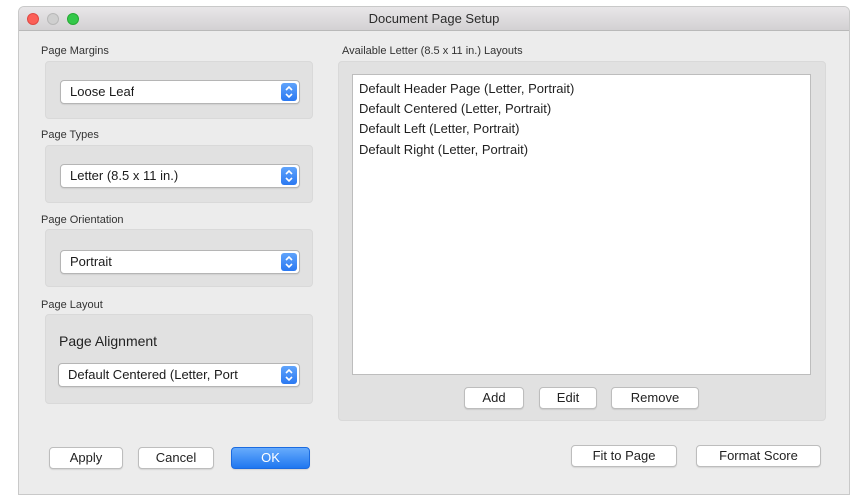  Describe the element at coordinates (82, 220) in the screenshot. I see `page-orientation-label: Page Orientation` at that location.